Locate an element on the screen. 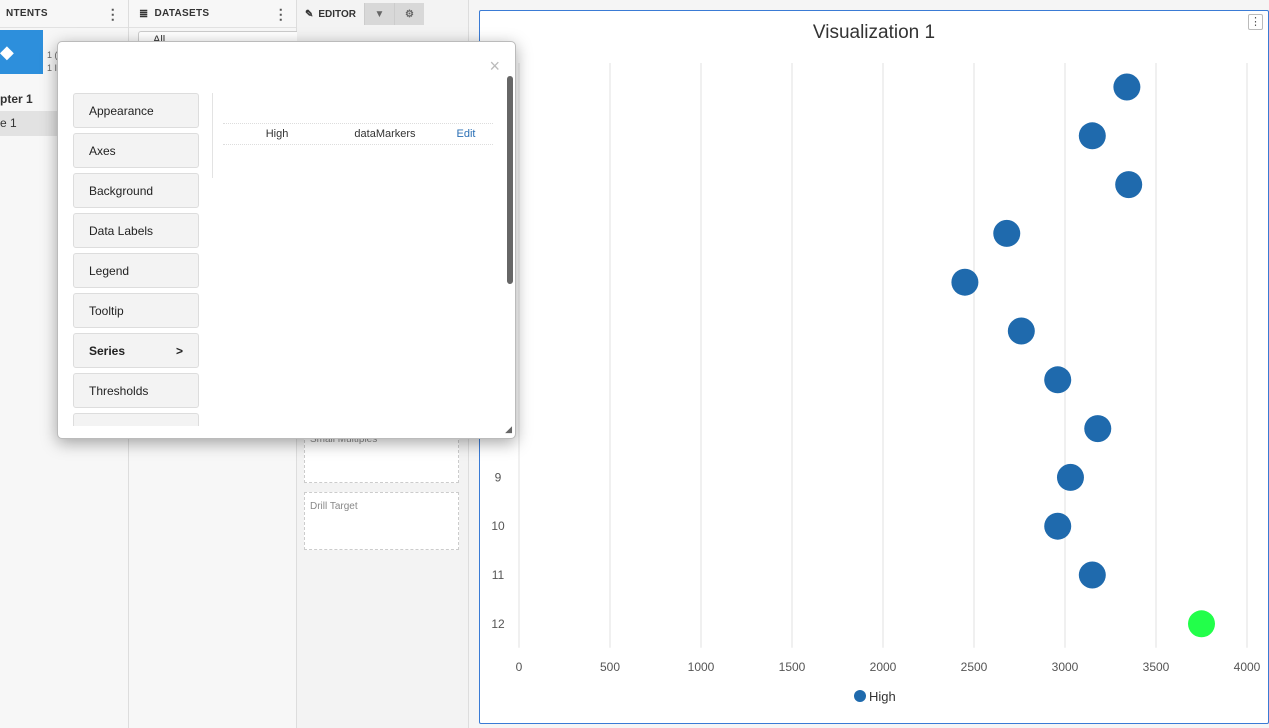 The image size is (1269, 728). menu-item-data-labels: Data Labels is located at coordinates (136, 230).